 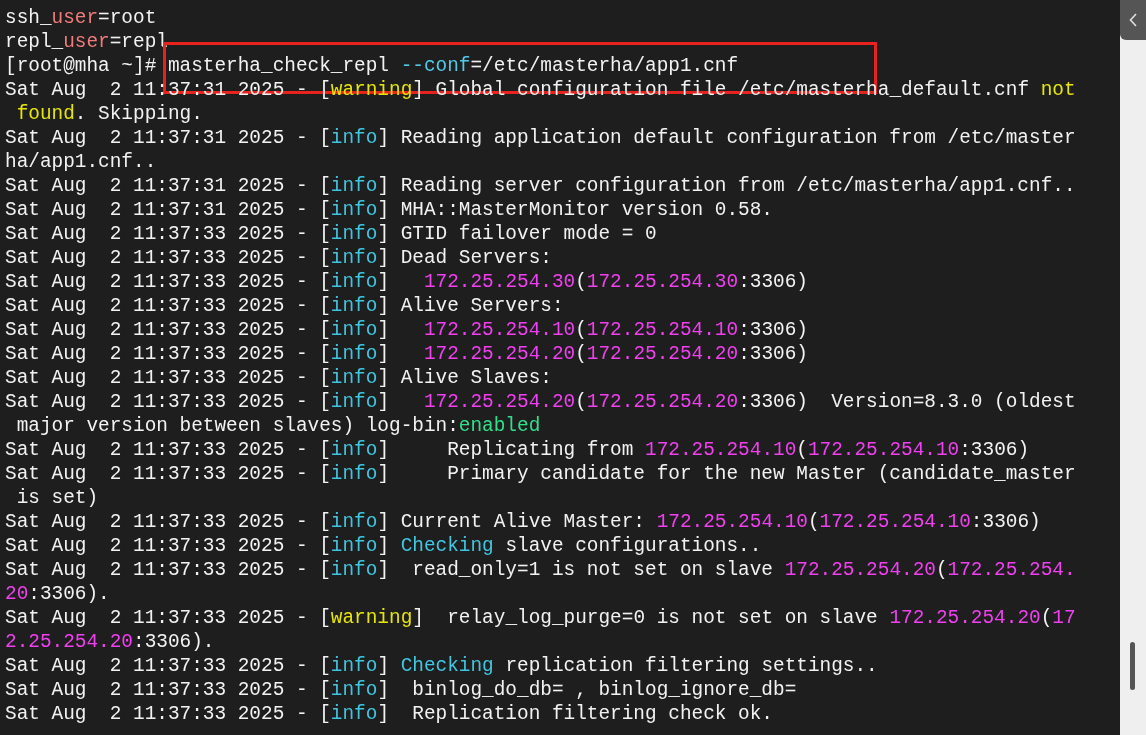 I want to click on terminal-line: ssh_user=root, so click(x=81, y=18).